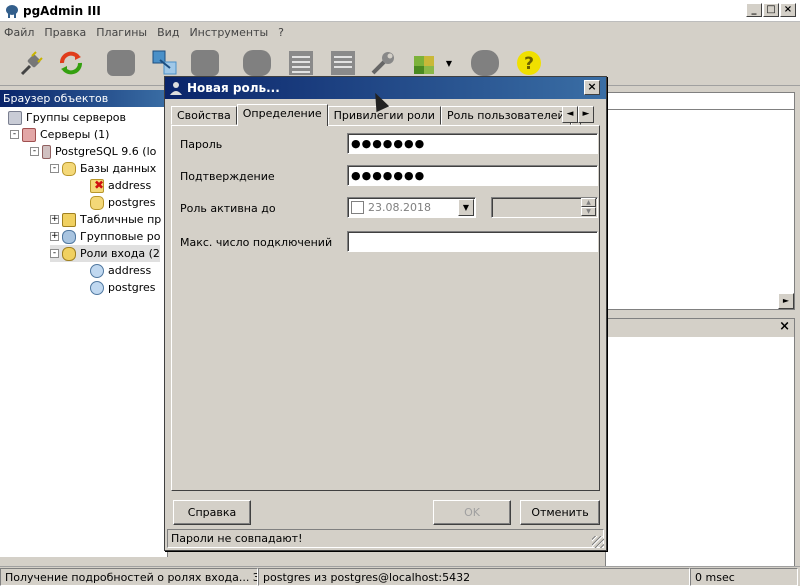 The width and height of the screenshot is (800, 586). I want to click on status-right: 0 msec, so click(744, 576).